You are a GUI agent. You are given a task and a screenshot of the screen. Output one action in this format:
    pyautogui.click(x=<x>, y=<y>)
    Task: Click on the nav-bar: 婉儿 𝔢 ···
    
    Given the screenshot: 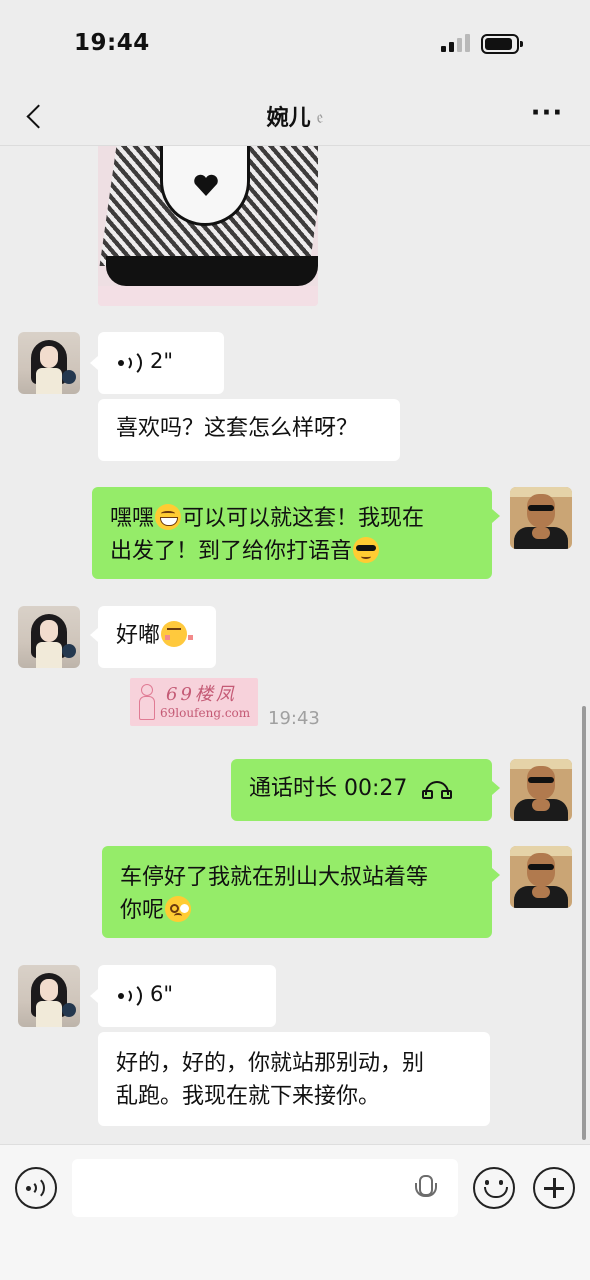 What is the action you would take?
    pyautogui.click(x=295, y=117)
    